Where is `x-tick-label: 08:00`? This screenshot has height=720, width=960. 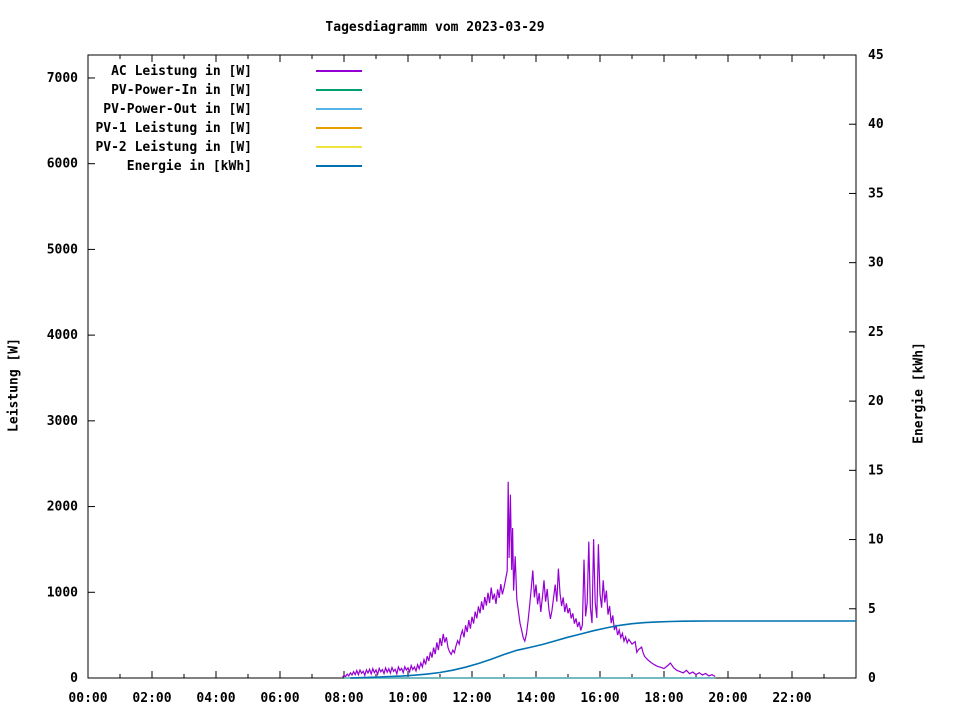
x-tick-label: 08:00 is located at coordinates (343, 698).